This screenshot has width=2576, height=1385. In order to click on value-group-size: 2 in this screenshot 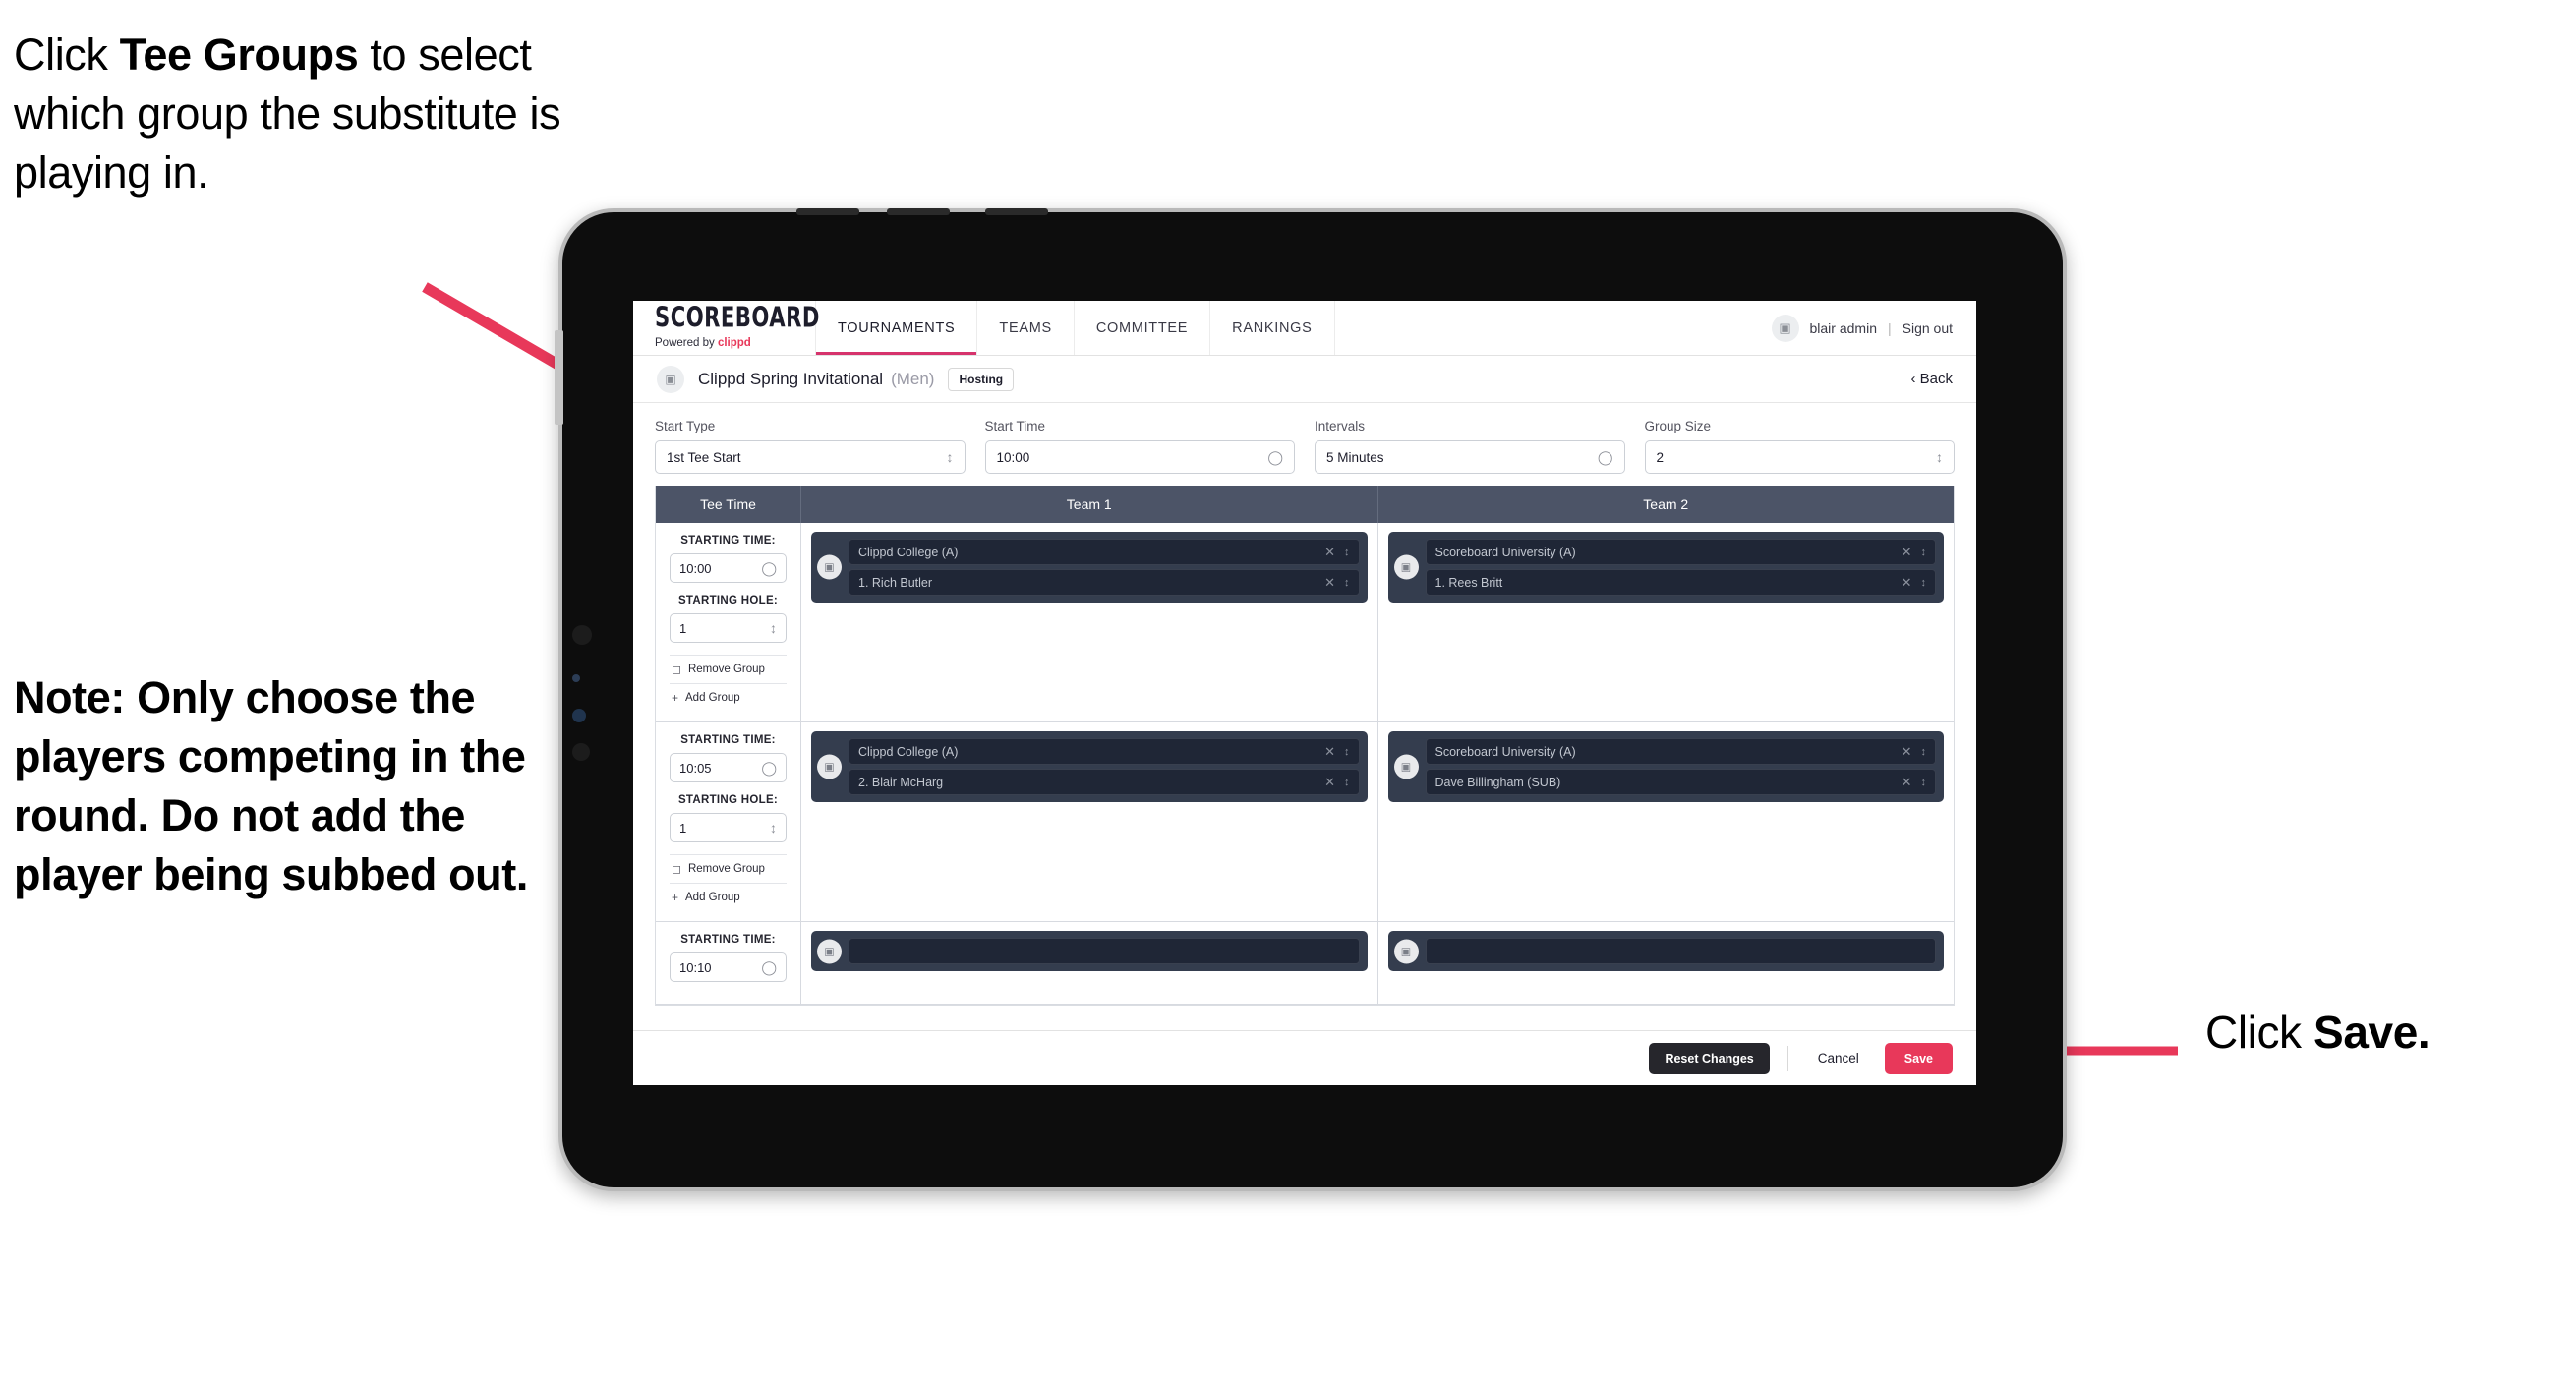, I will do `click(1660, 457)`.